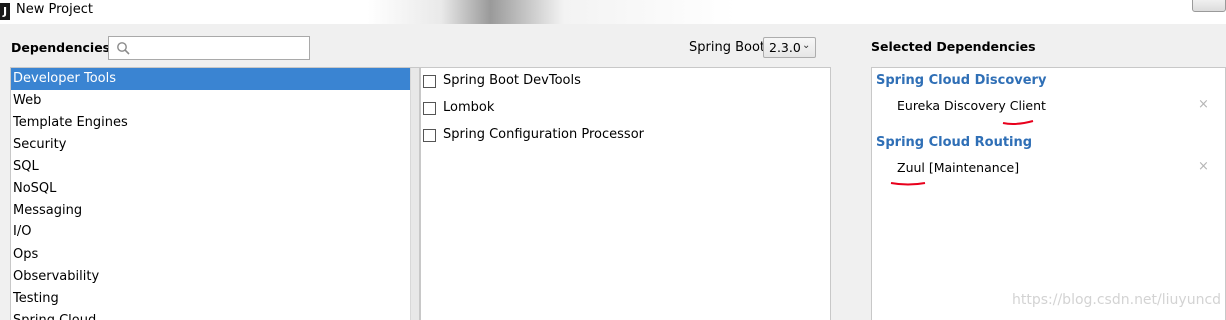  I want to click on selected-dependency-zuul: Zuul [Maintenance], so click(958, 167).